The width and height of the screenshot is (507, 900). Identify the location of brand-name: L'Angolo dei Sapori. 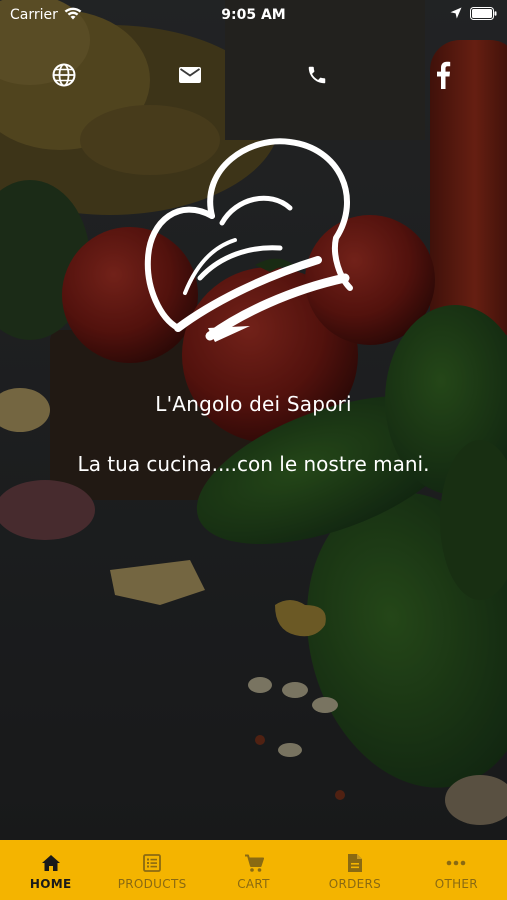
(253, 404).